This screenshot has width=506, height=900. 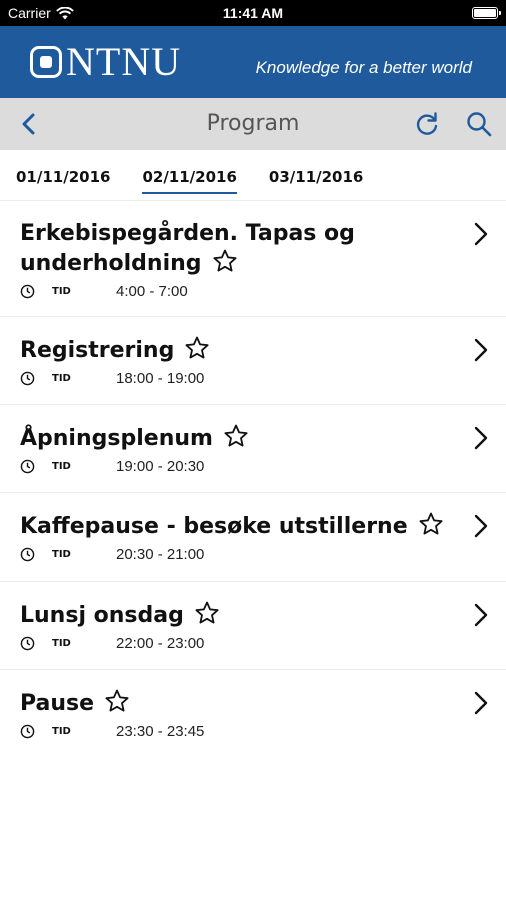 I want to click on time-range: 20:30 - 21:00, so click(x=160, y=554).